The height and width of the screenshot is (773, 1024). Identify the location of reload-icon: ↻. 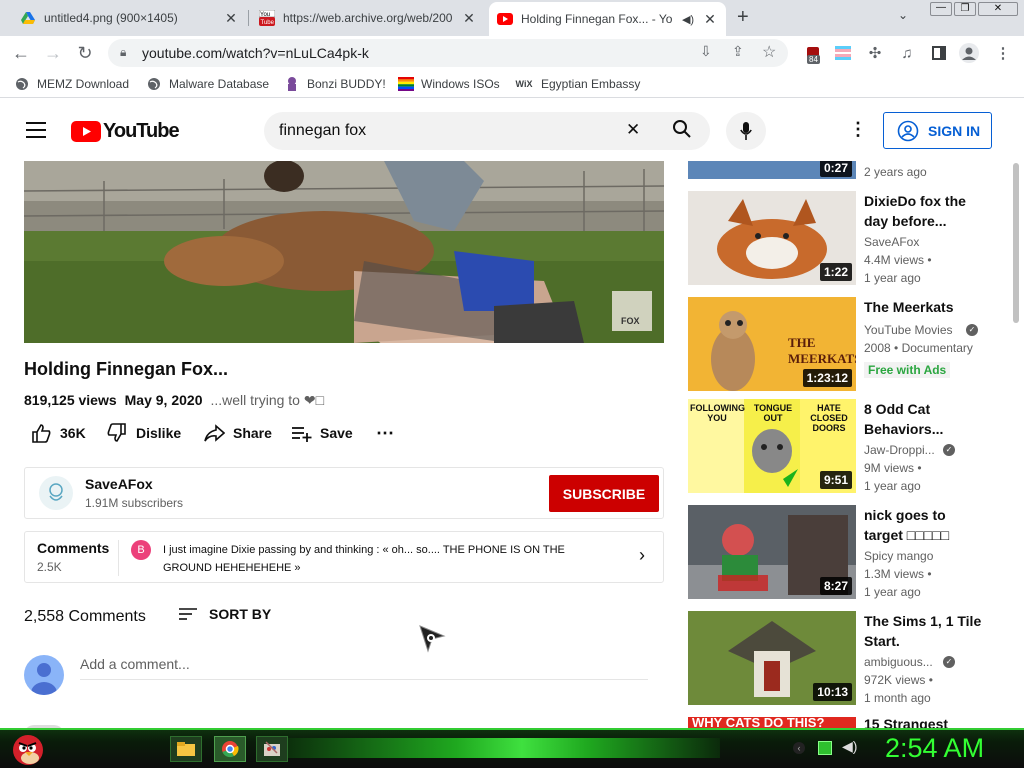
(85, 53).